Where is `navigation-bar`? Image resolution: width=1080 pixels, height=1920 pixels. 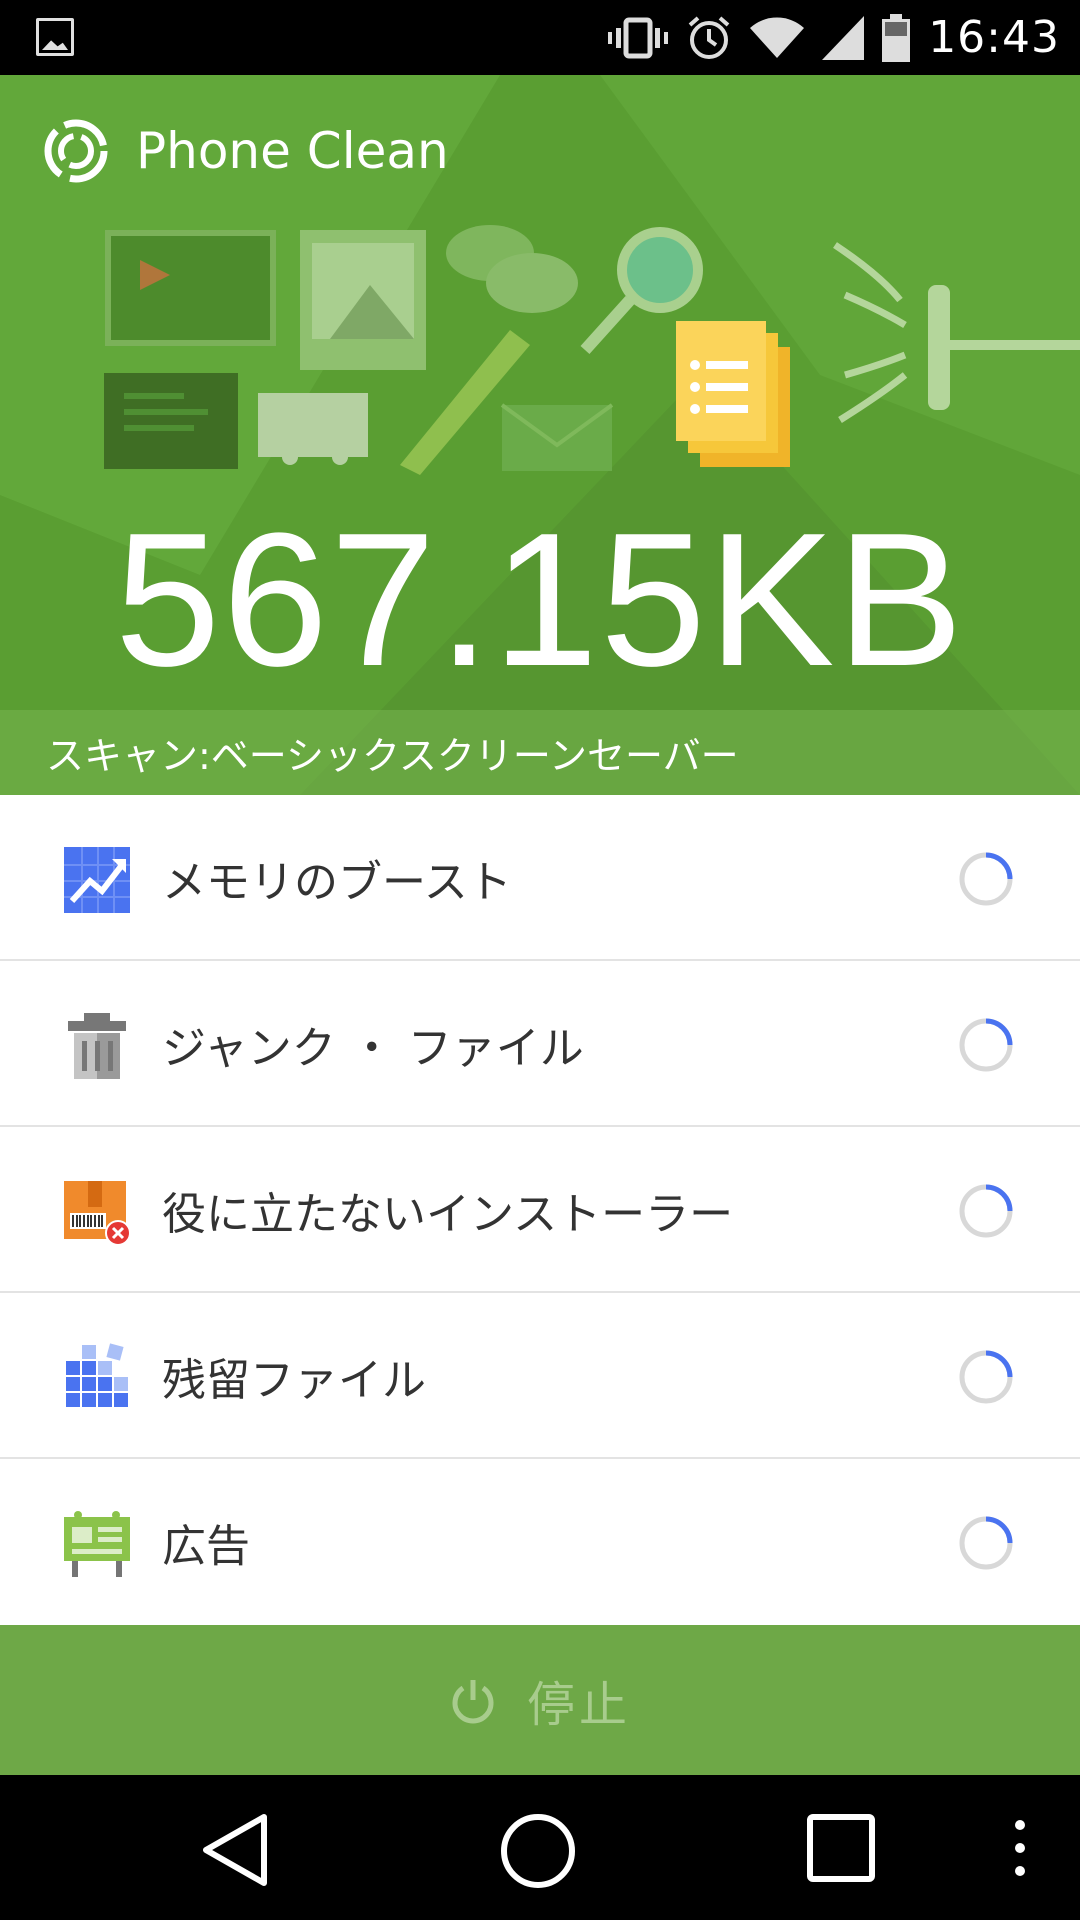
navigation-bar is located at coordinates (540, 1847).